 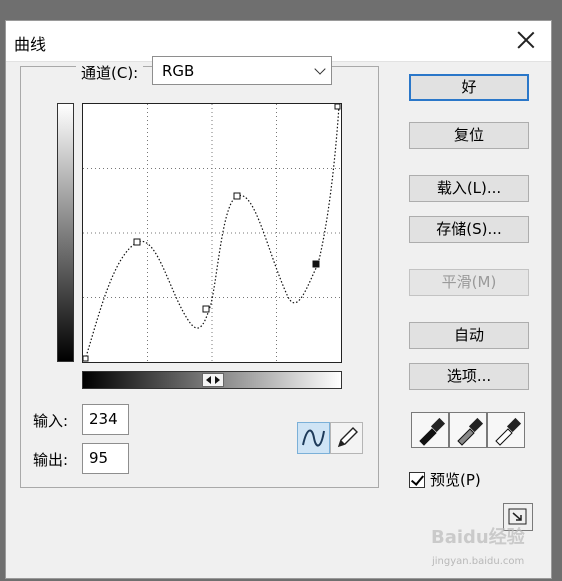 What do you see at coordinates (105, 419) in the screenshot?
I see `input-field: 234` at bounding box center [105, 419].